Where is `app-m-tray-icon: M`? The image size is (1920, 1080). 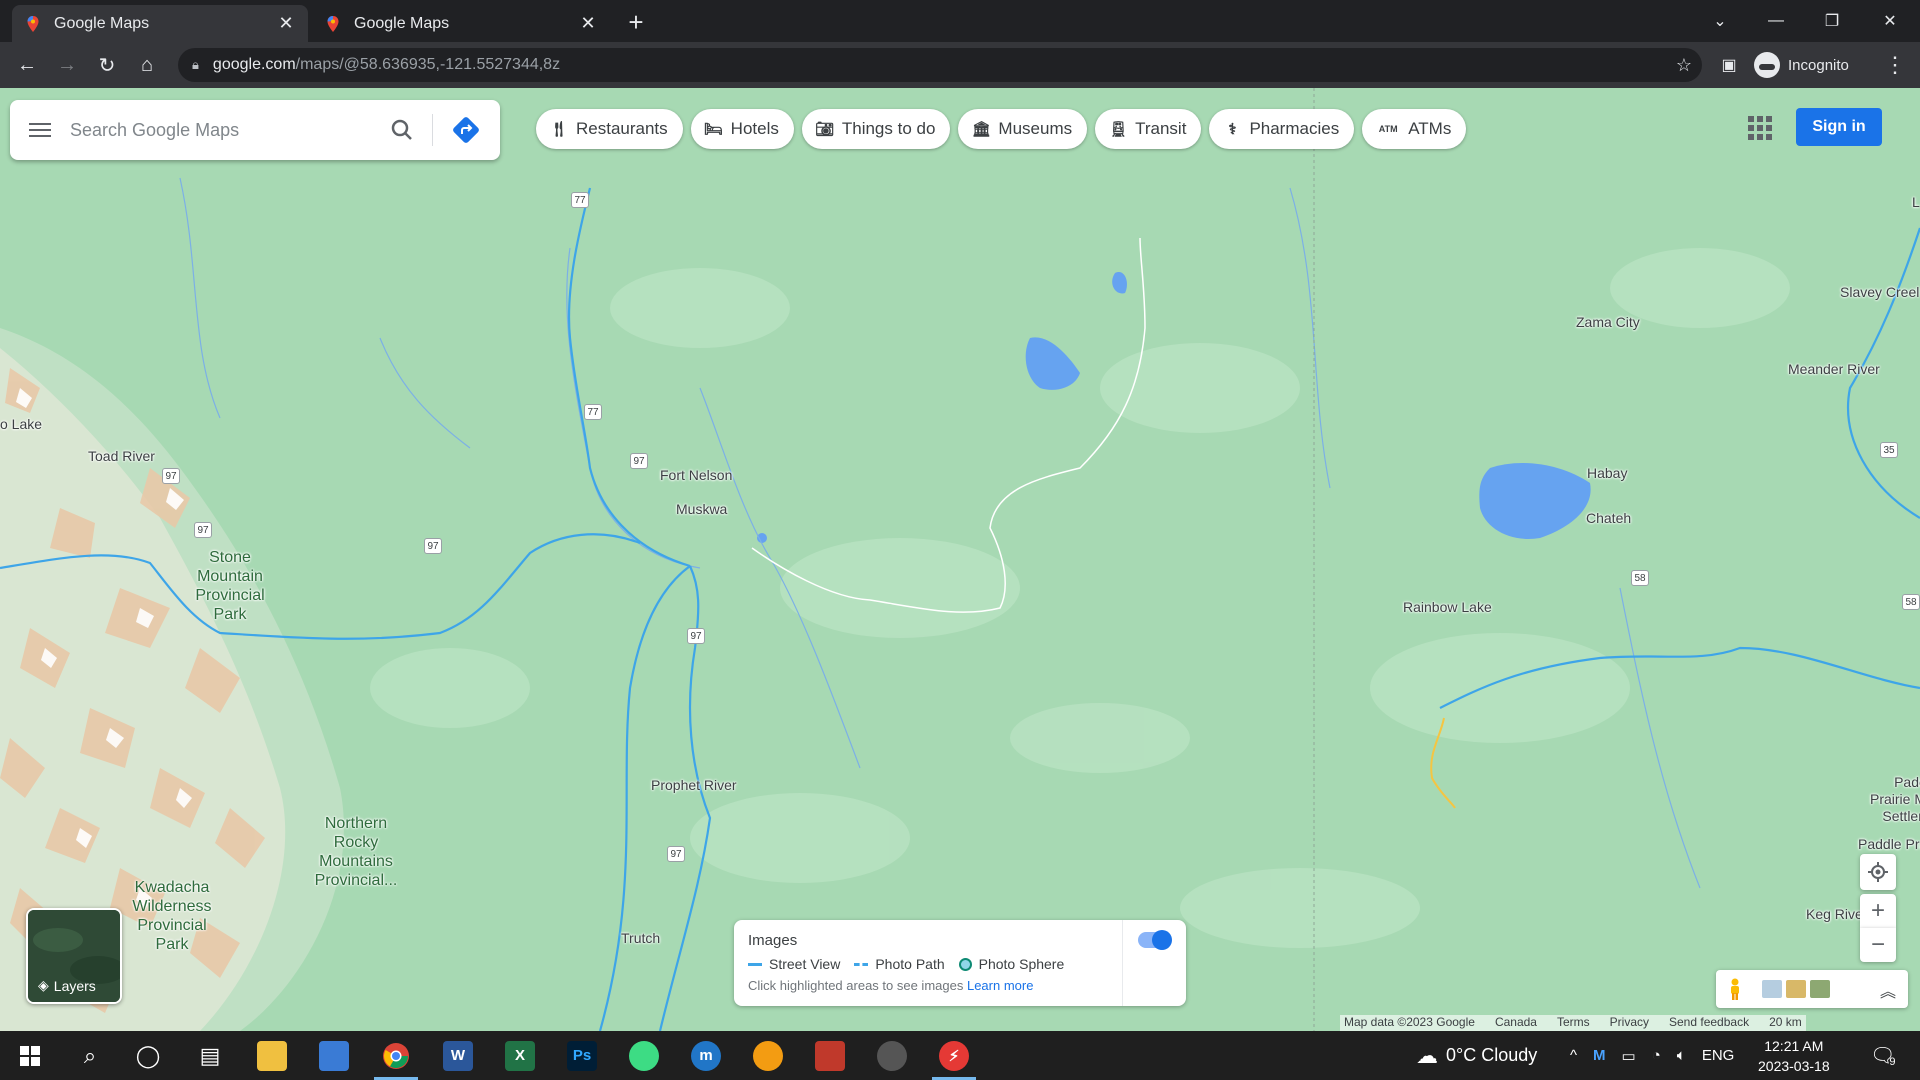
app-m-tray-icon: M is located at coordinates (1599, 1055).